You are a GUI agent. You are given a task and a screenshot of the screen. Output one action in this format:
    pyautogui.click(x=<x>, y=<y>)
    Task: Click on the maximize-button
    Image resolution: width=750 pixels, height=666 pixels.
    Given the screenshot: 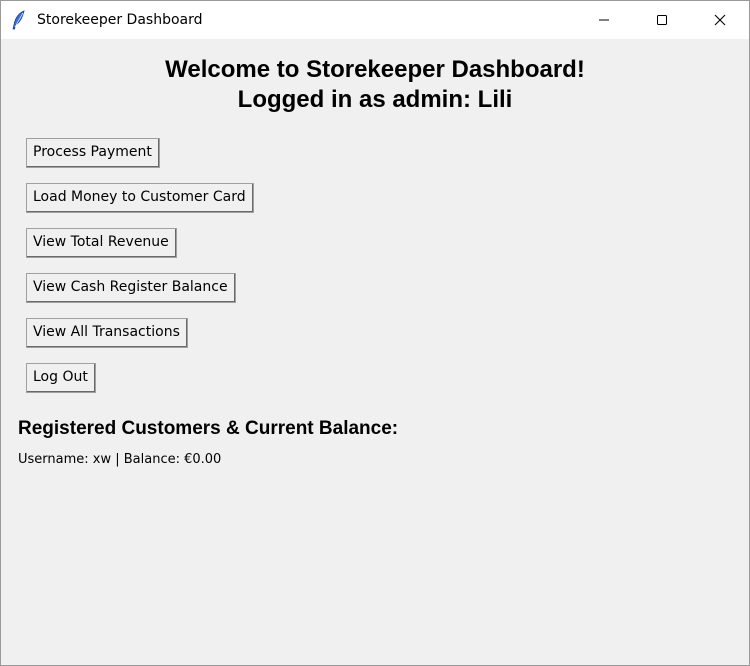 What is the action you would take?
    pyautogui.click(x=662, y=20)
    